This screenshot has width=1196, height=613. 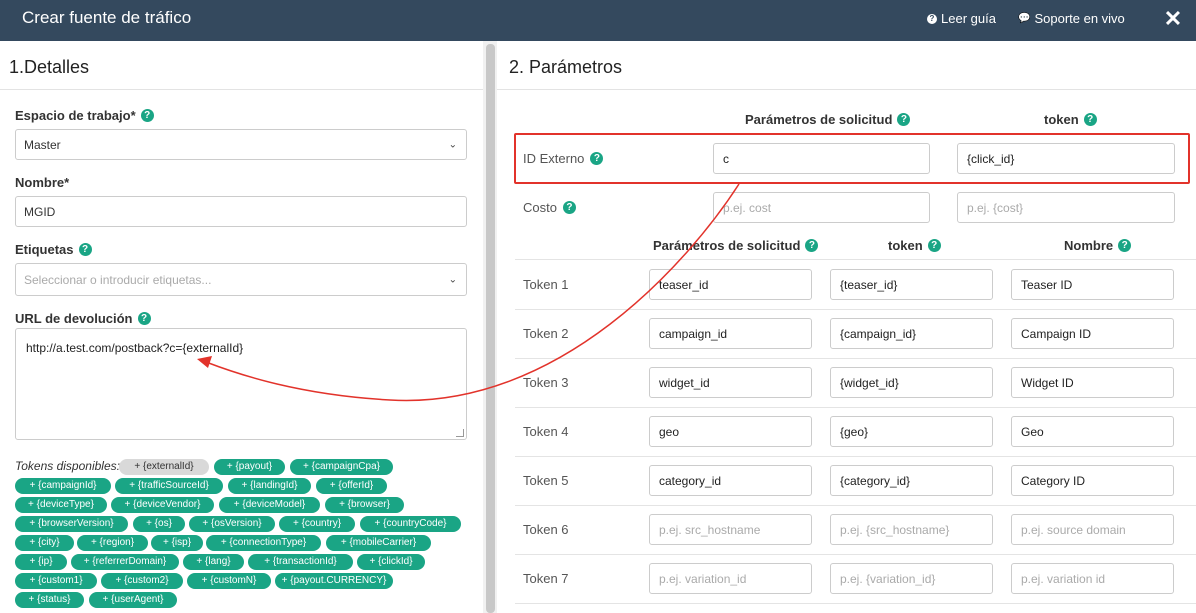 I want to click on token-row-label: Token 2, so click(x=546, y=333).